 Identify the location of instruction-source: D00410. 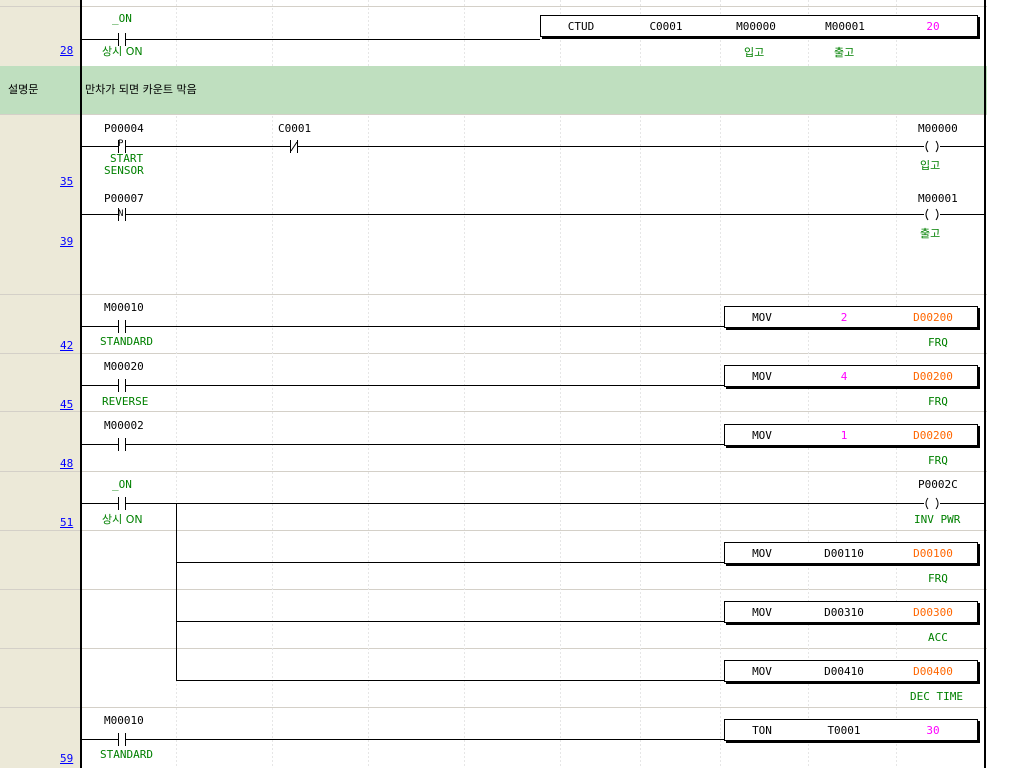
(844, 671).